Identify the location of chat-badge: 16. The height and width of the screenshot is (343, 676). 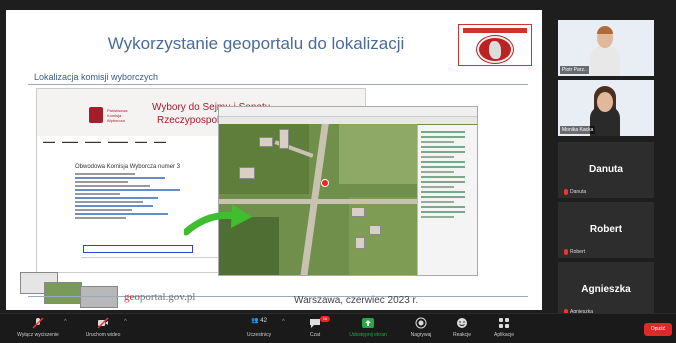
(325, 319).